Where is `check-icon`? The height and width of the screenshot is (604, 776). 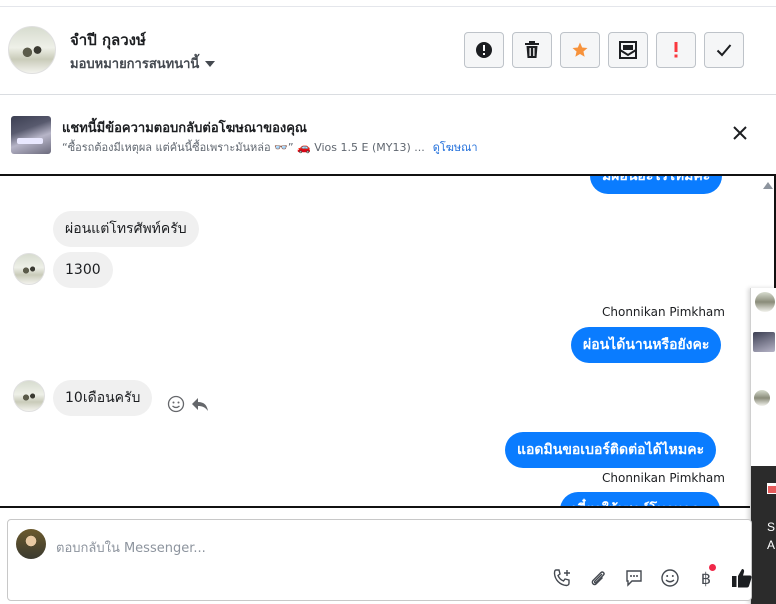
check-icon is located at coordinates (724, 50).